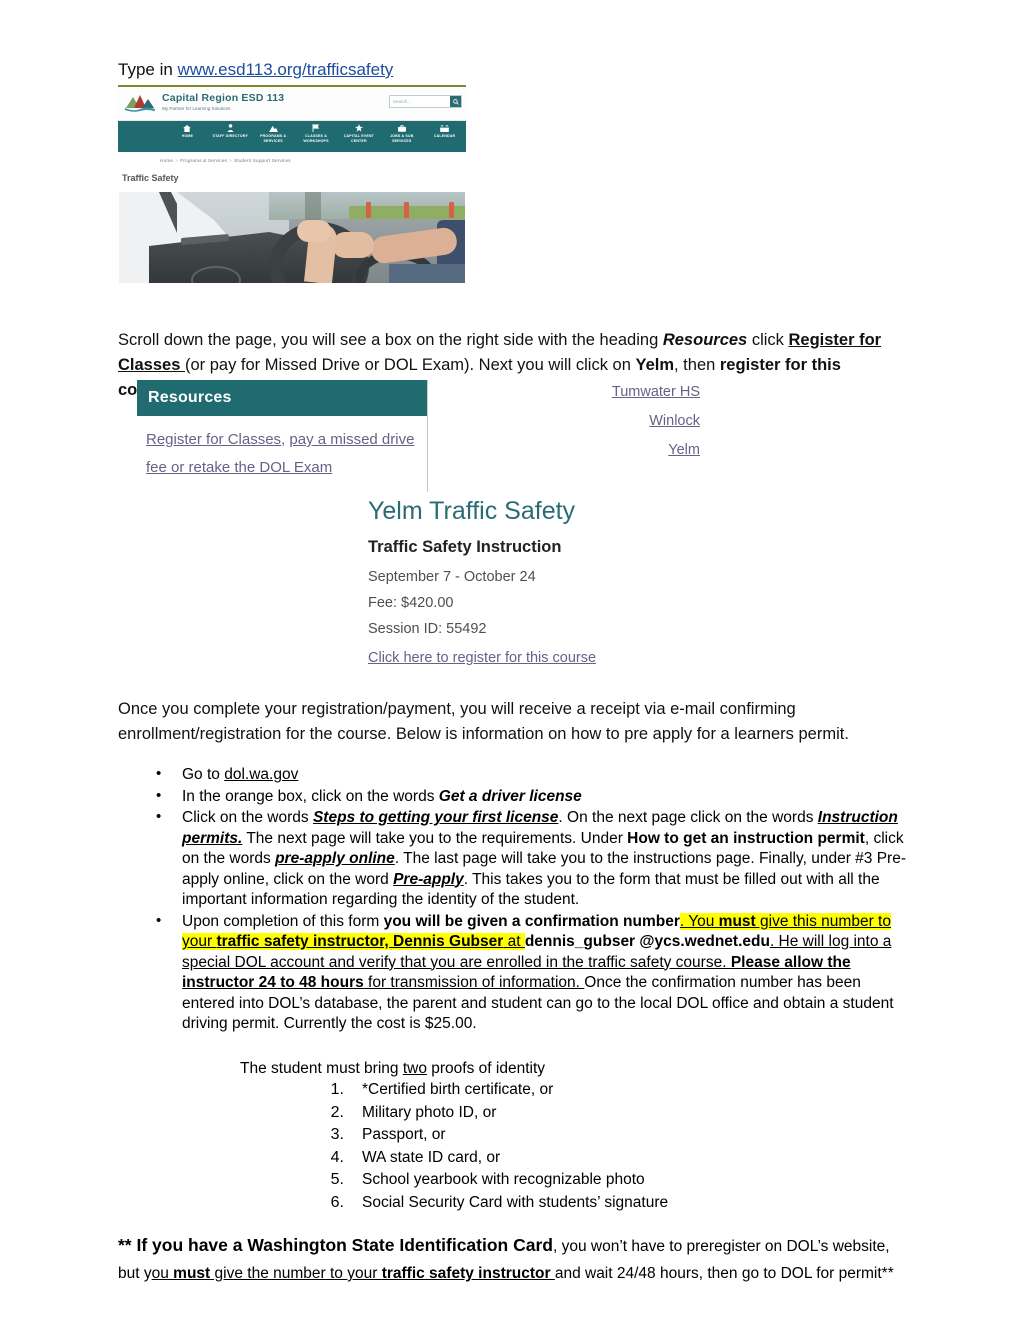  Describe the element at coordinates (150, 178) in the screenshot. I see `site-page-title: Traffic Safety` at that location.